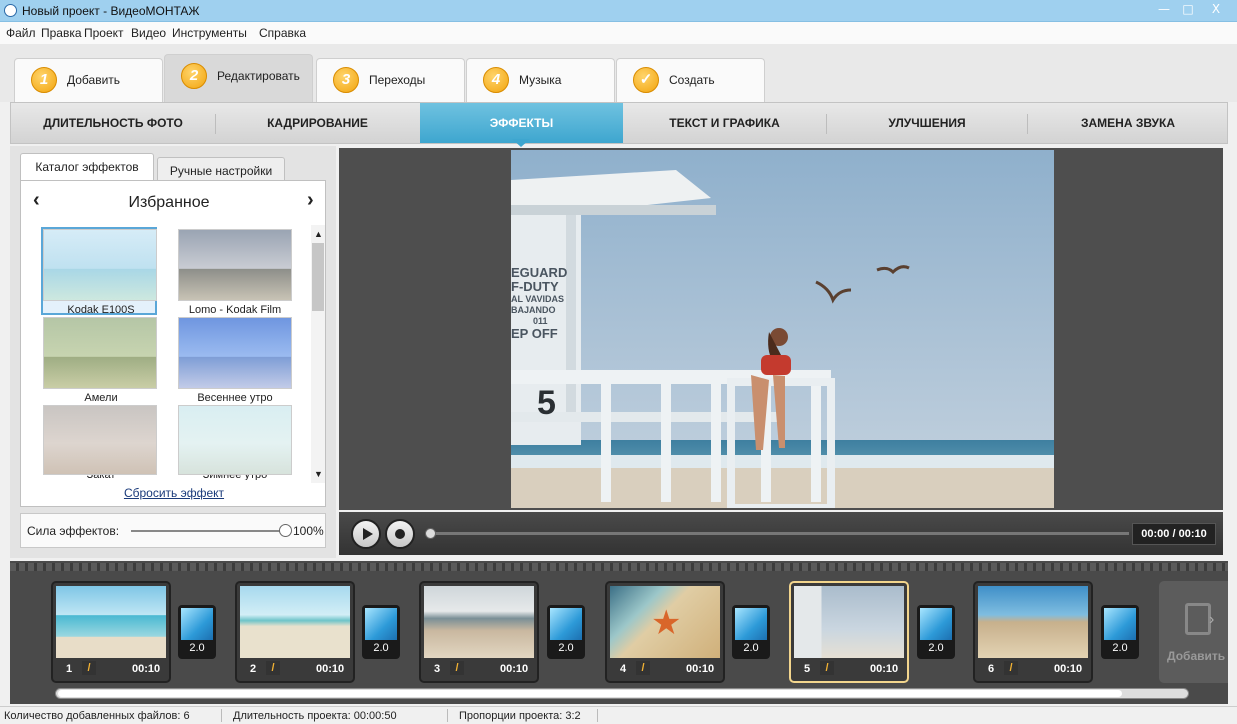 The width and height of the screenshot is (1237, 724). Describe the element at coordinates (318, 277) in the screenshot. I see `scrollbar-thumb` at that location.